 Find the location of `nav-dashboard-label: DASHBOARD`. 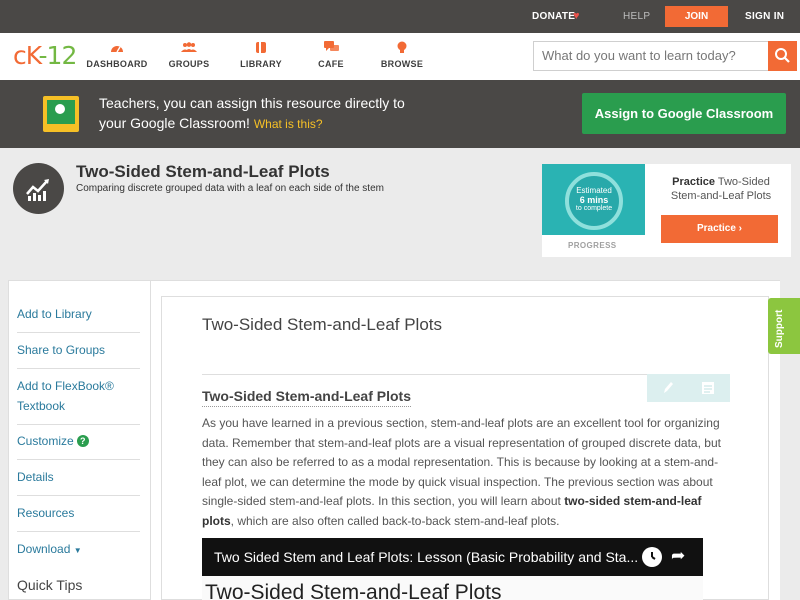

nav-dashboard-label: DASHBOARD is located at coordinates (117, 64).